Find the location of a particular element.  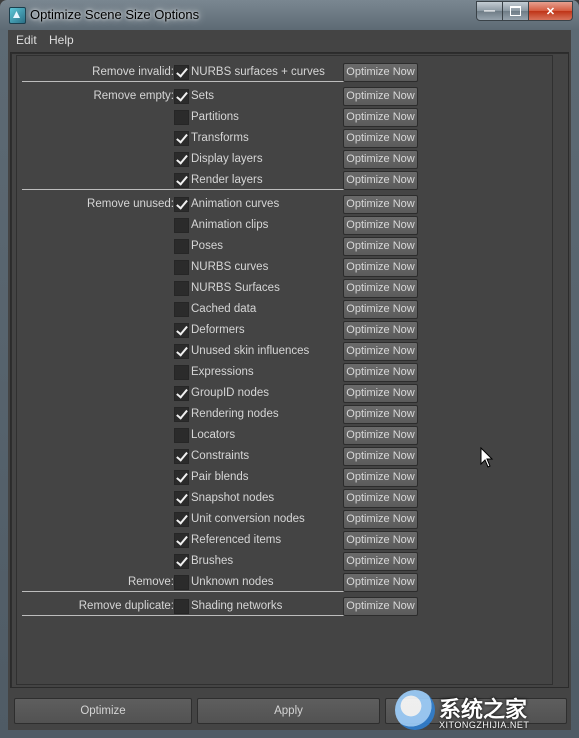

option-label: NURBS surfaces + curves is located at coordinates (258, 72).